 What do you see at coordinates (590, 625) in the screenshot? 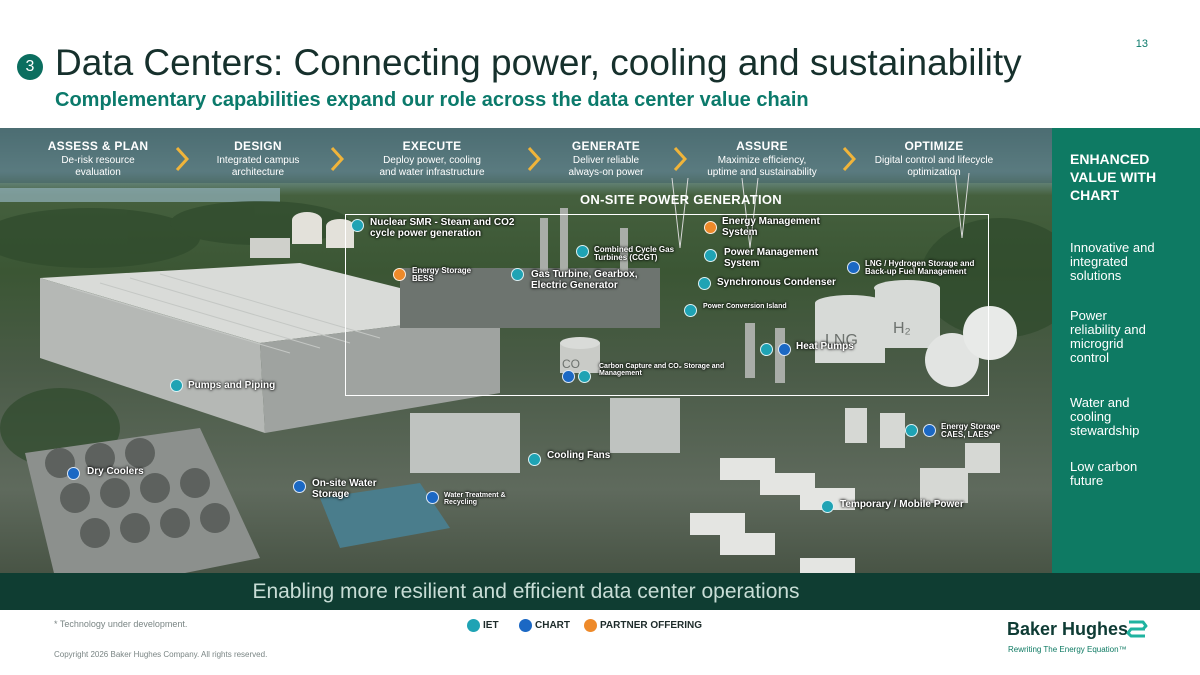
I see `legend-partner-dot` at bounding box center [590, 625].